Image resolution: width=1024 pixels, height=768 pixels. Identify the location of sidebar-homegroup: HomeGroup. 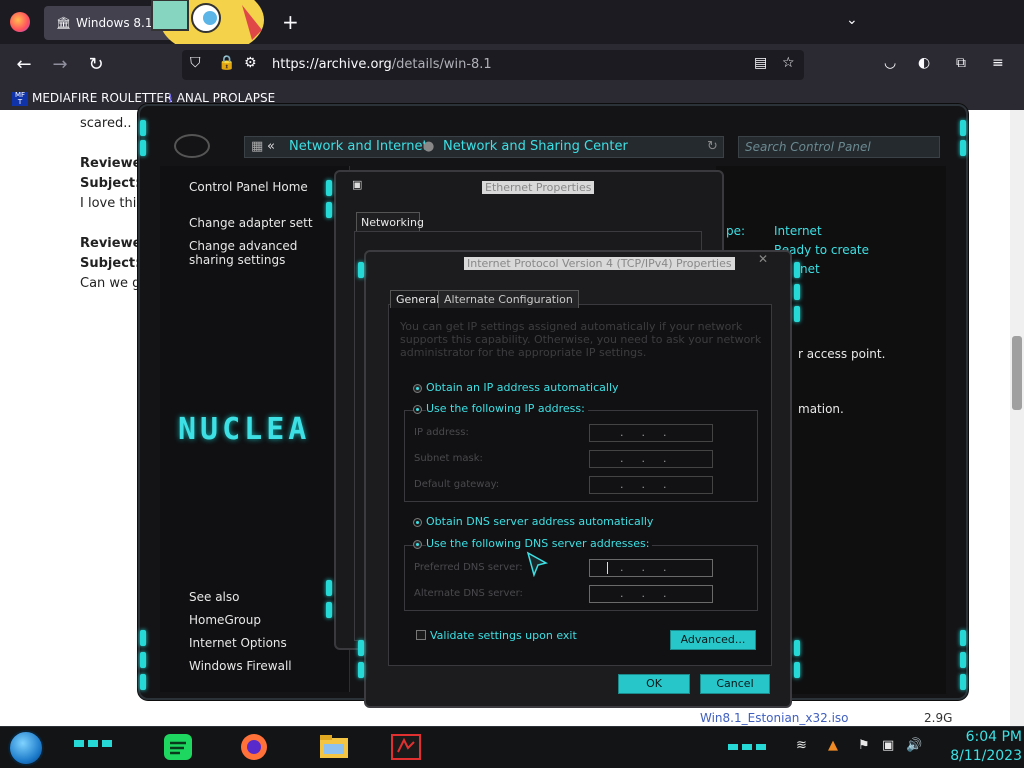
(225, 620).